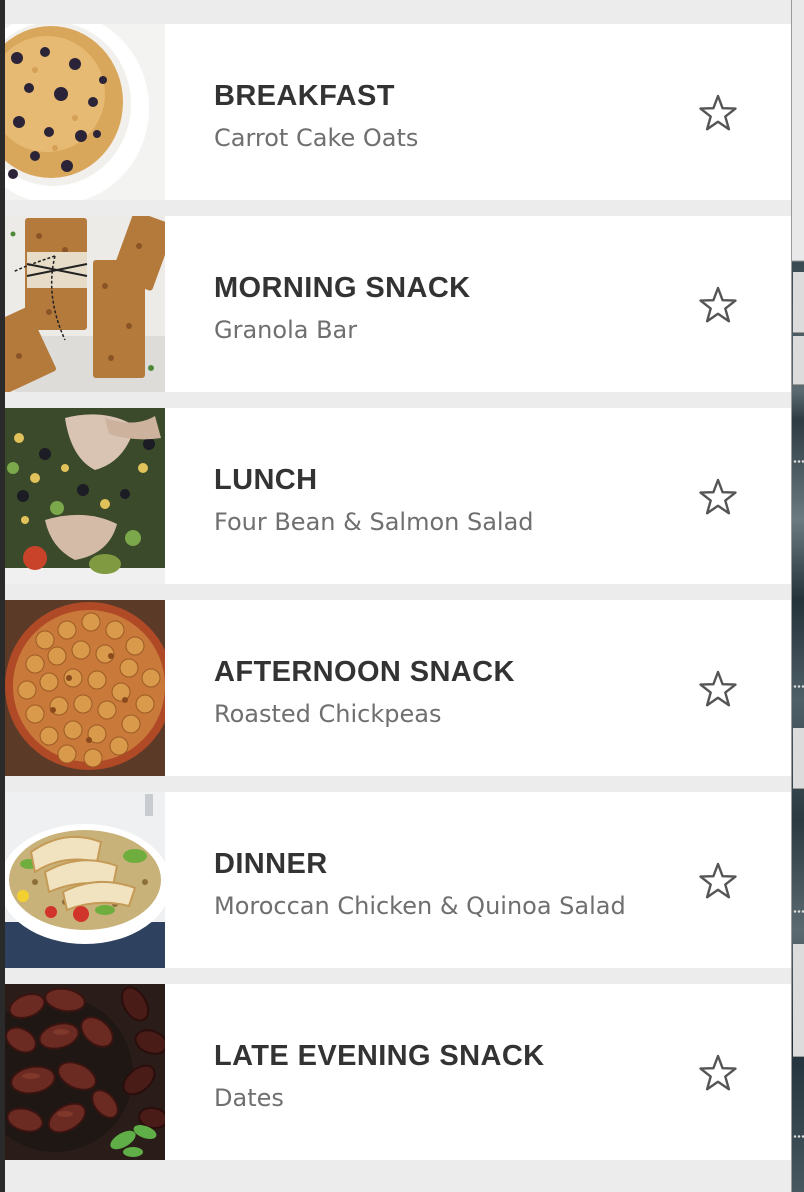 The image size is (804, 1192). What do you see at coordinates (328, 714) in the screenshot?
I see `meal-dish-name: Roasted Chickpeas` at bounding box center [328, 714].